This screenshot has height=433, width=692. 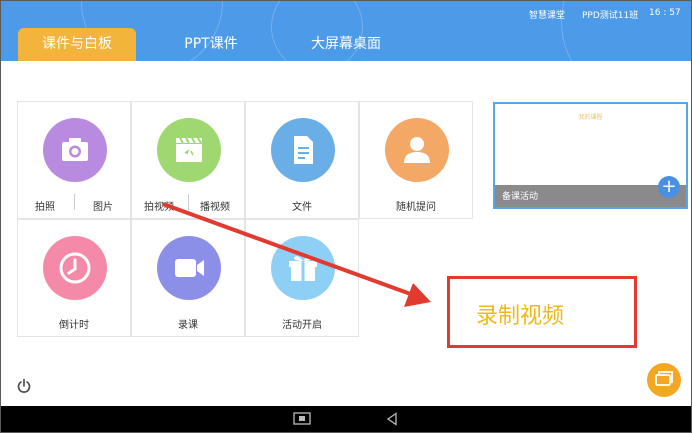 What do you see at coordinates (75, 268) in the screenshot?
I see `clock-icon` at bounding box center [75, 268].